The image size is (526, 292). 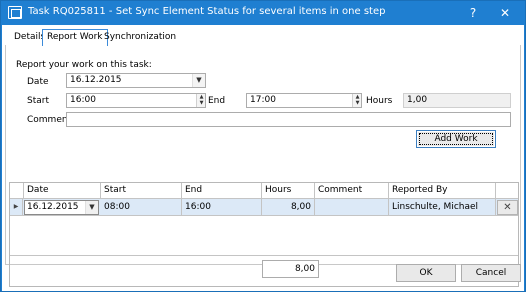 I want to click on hours-total: 8,00, so click(x=290, y=269).